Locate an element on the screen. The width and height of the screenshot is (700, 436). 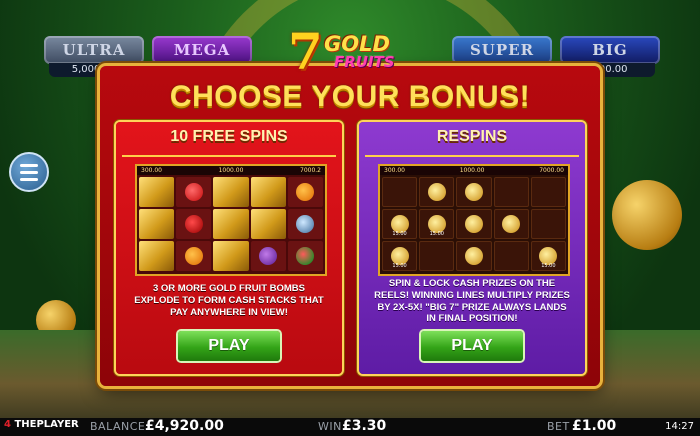
watermelon-symbol is located at coordinates (305, 256).